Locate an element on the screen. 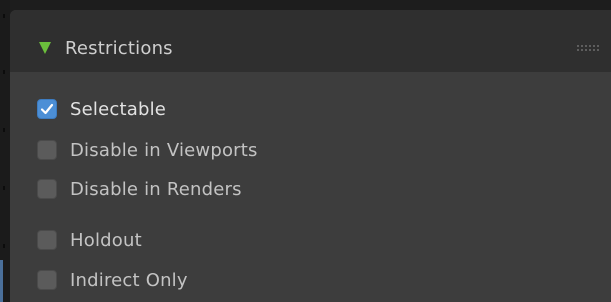 The image size is (611, 302). checkbox-selectable: Selectable is located at coordinates (101, 109).